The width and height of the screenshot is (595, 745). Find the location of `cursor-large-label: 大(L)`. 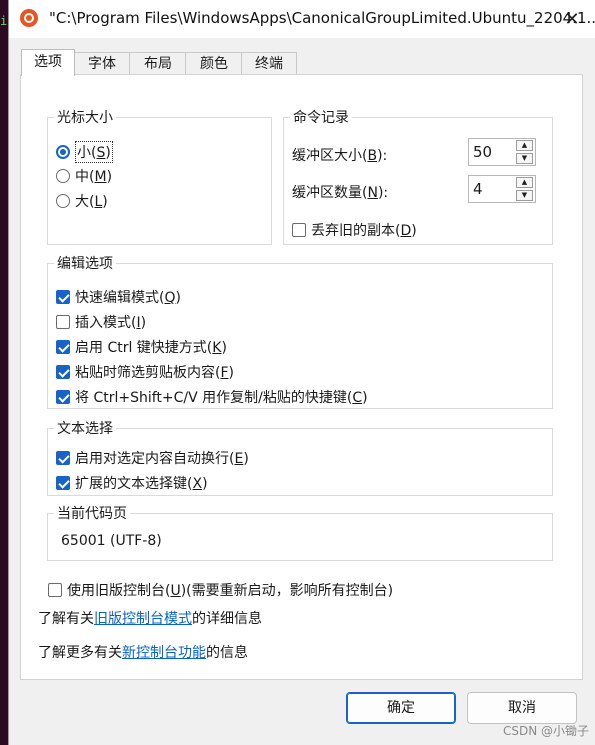

cursor-large-label: 大(L) is located at coordinates (91, 202).